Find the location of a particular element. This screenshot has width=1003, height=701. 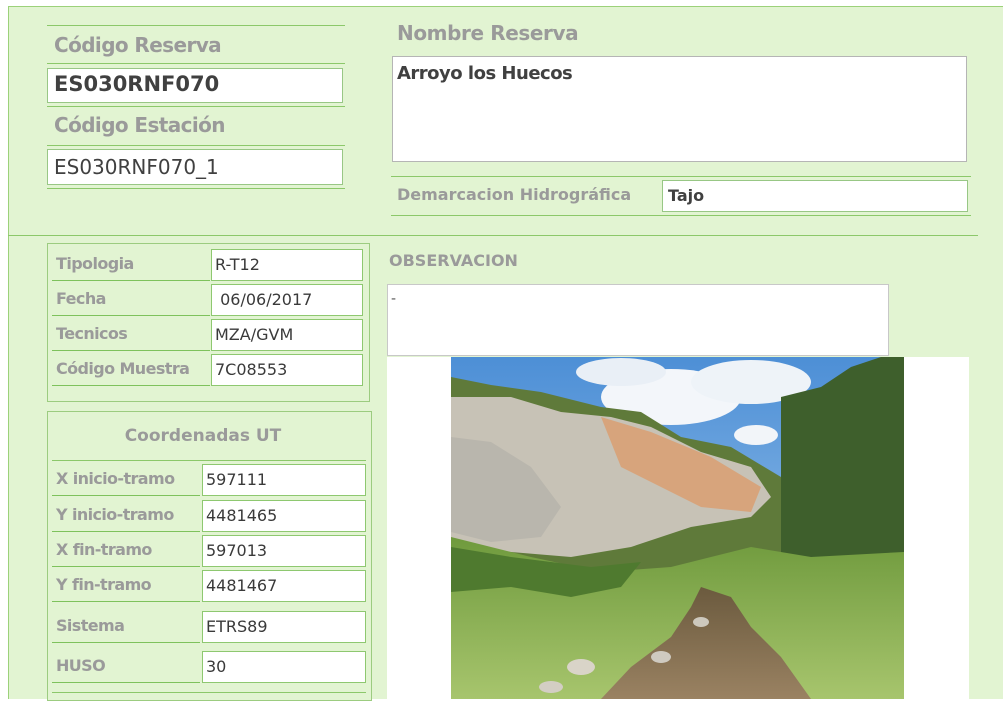

fecha-value: 06/06/2017 is located at coordinates (287, 300).